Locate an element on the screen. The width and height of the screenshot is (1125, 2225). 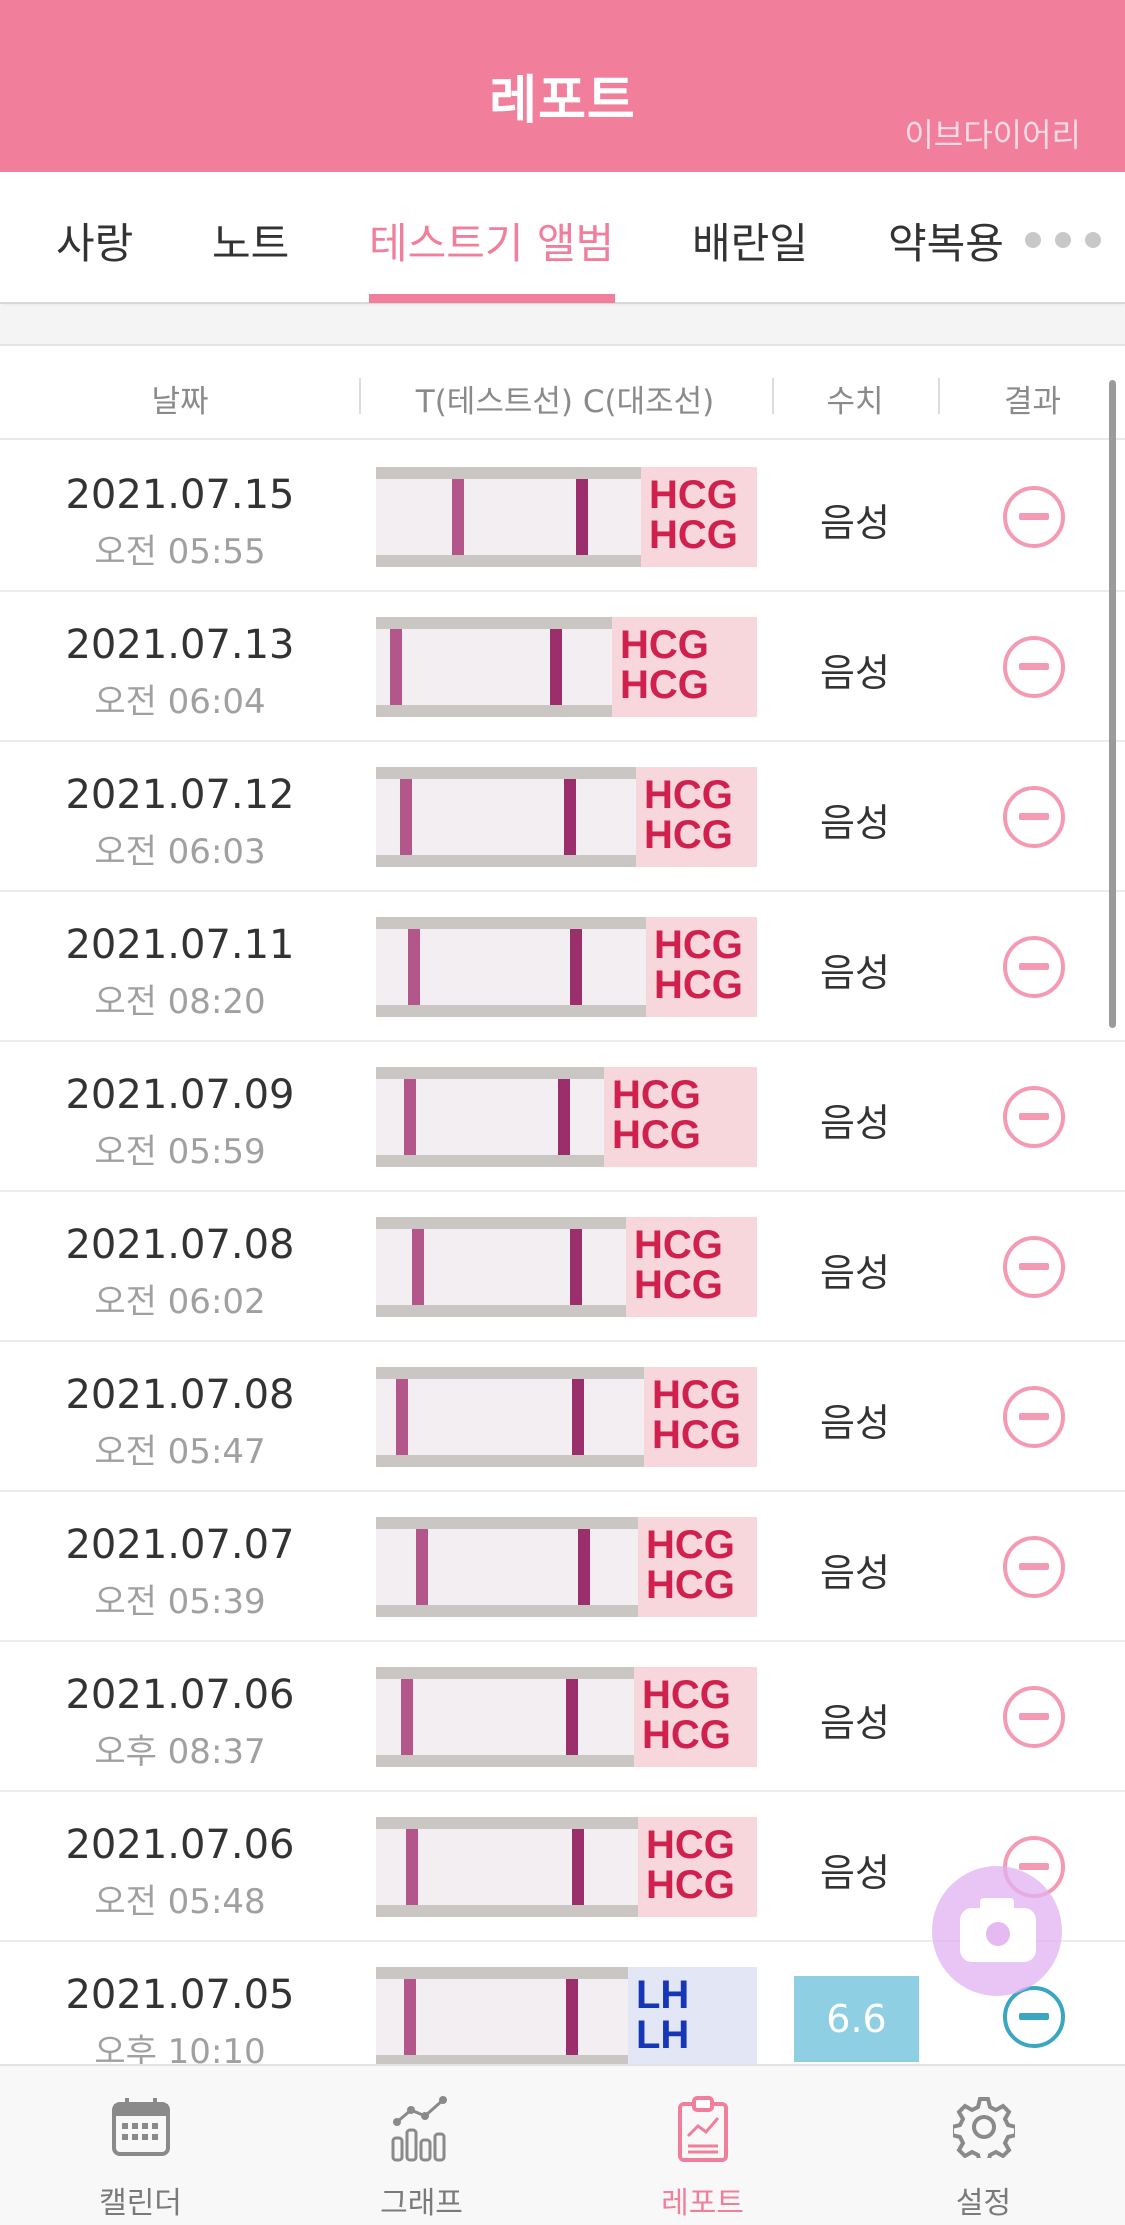
table-row: 2021.07.15 오전 05:55 HCG HCG 음성 is located at coordinates (562, 517).